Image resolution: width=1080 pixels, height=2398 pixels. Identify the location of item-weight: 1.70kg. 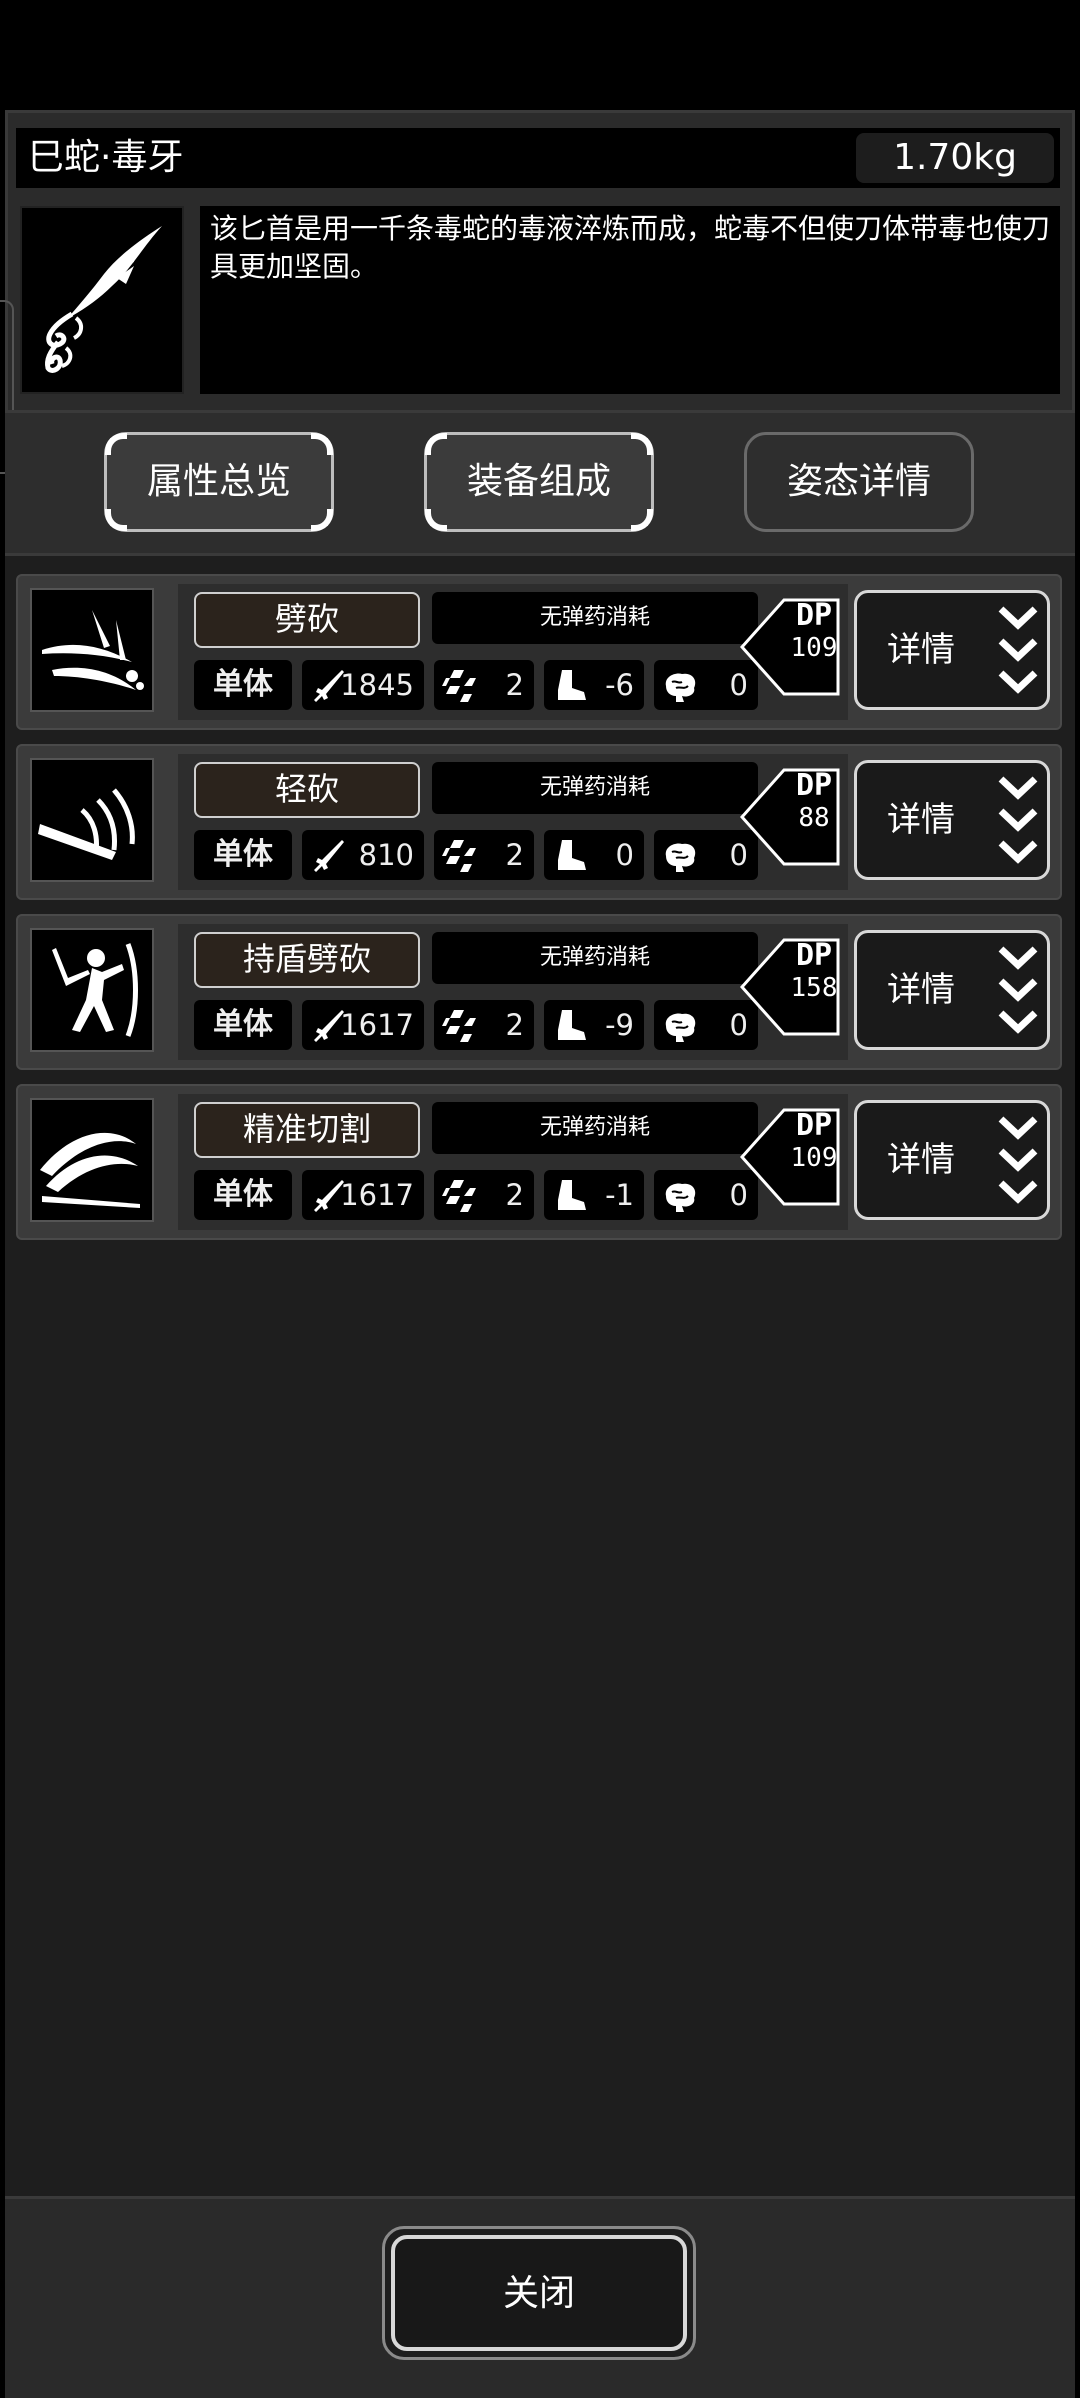
(955, 158).